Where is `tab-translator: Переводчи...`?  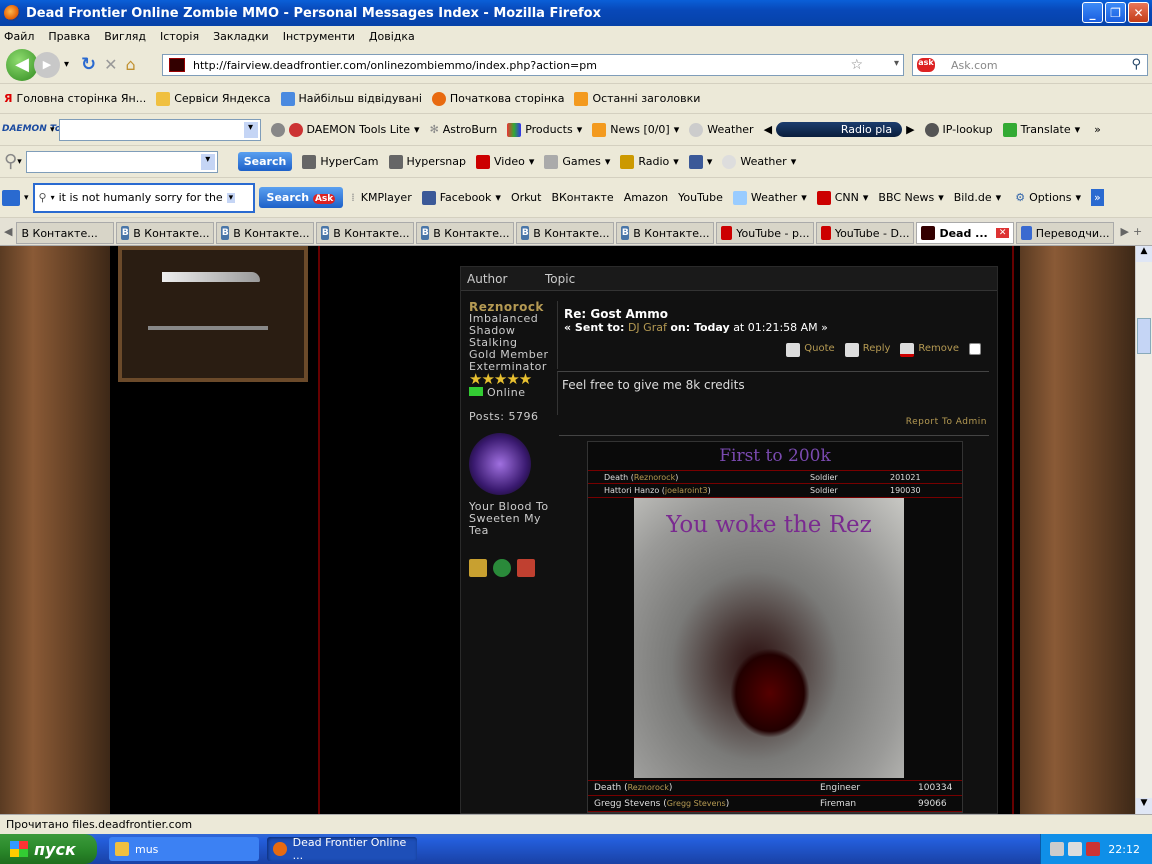
tab-translator: Переводчи... is located at coordinates (1065, 233).